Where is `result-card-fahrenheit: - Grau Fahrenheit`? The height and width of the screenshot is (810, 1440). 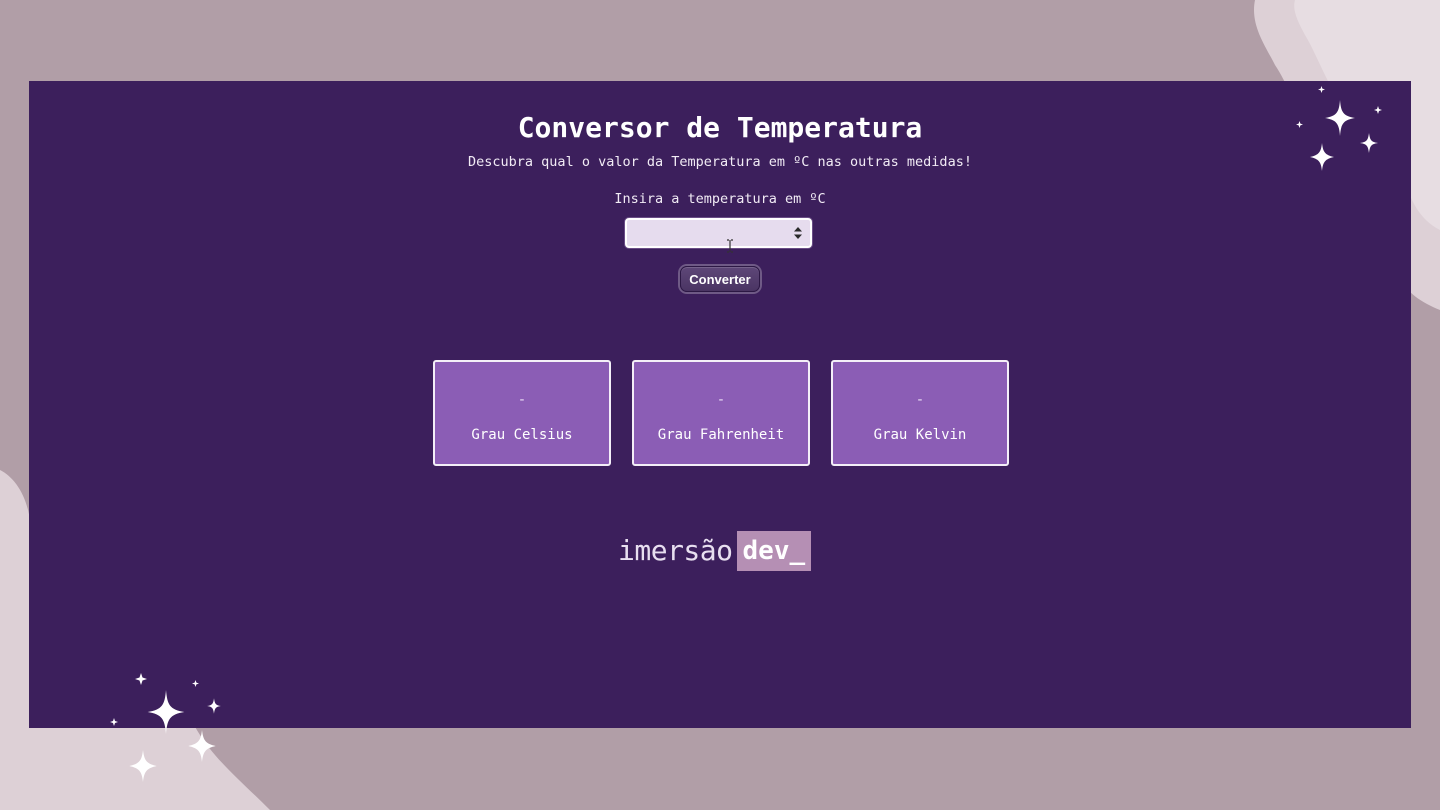 result-card-fahrenheit: - Grau Fahrenheit is located at coordinates (721, 413).